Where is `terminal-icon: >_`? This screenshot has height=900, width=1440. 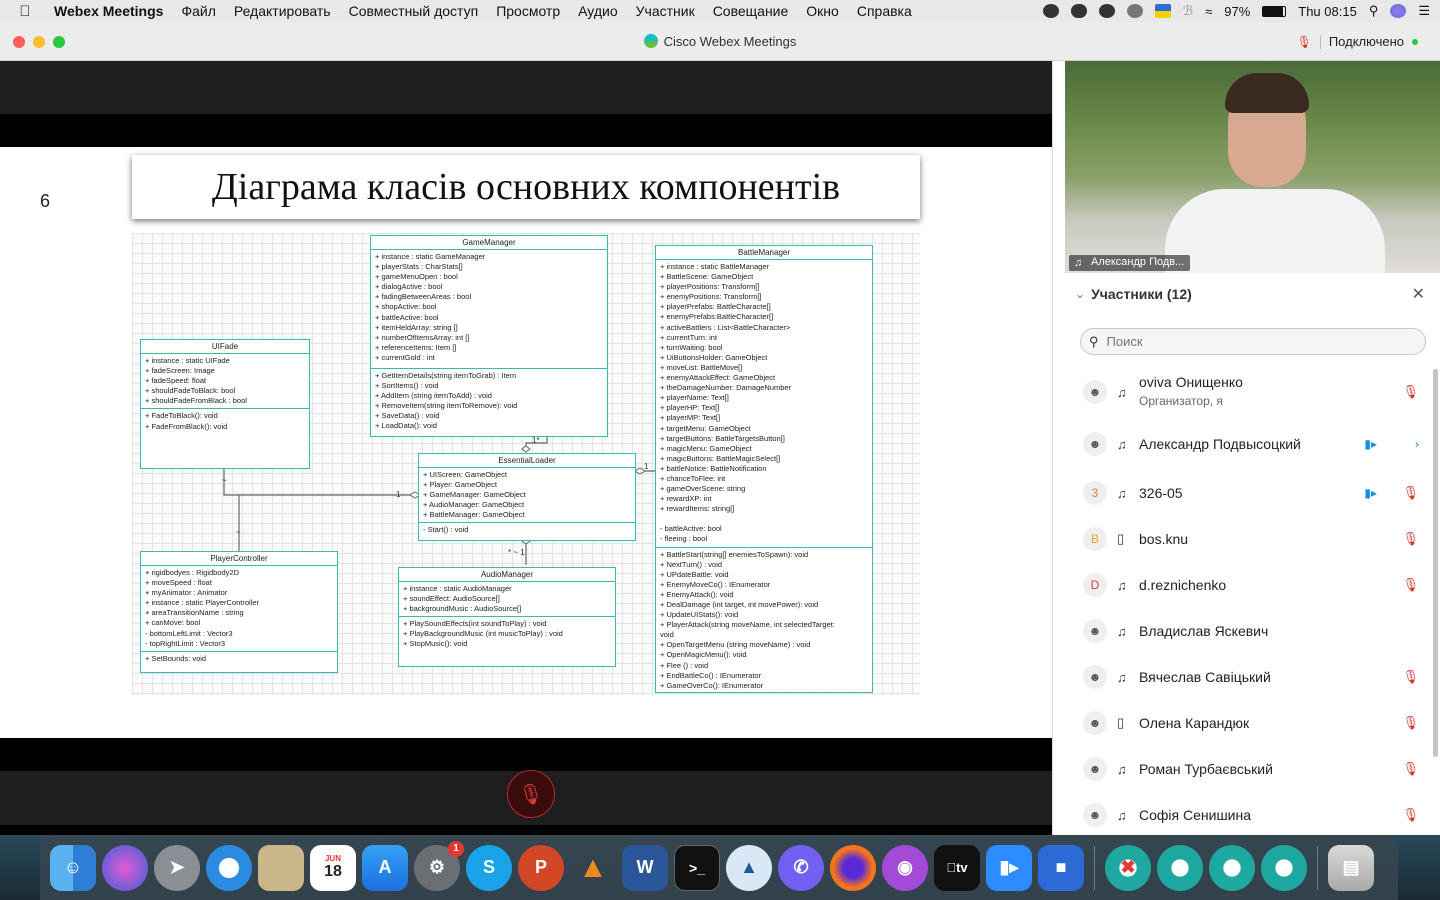 terminal-icon: >_ is located at coordinates (697, 867).